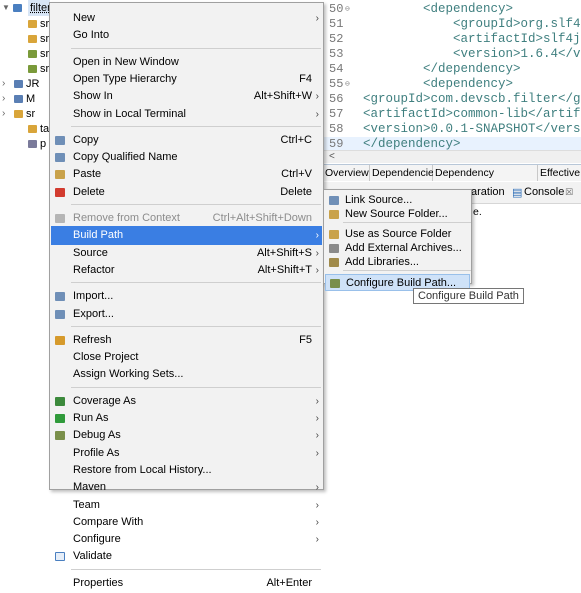  What do you see at coordinates (404, 173) in the screenshot?
I see `pom-tab: Dependencies` at bounding box center [404, 173].